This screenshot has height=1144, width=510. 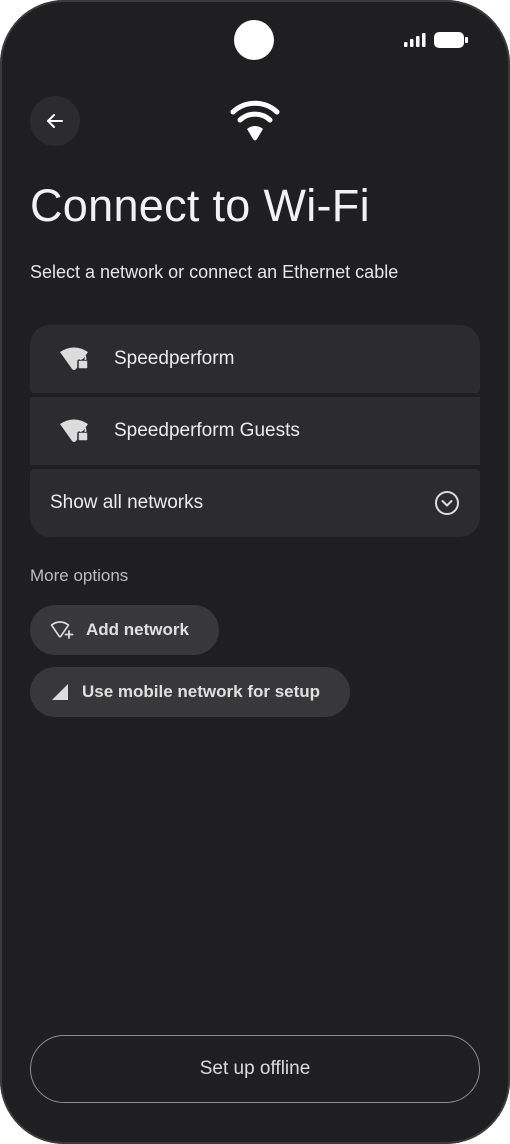 I want to click on battery-icon, so click(x=451, y=40).